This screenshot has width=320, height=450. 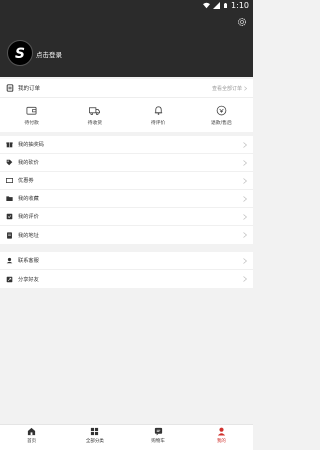 What do you see at coordinates (240, 5) in the screenshot?
I see `status-time: 1:10` at bounding box center [240, 5].